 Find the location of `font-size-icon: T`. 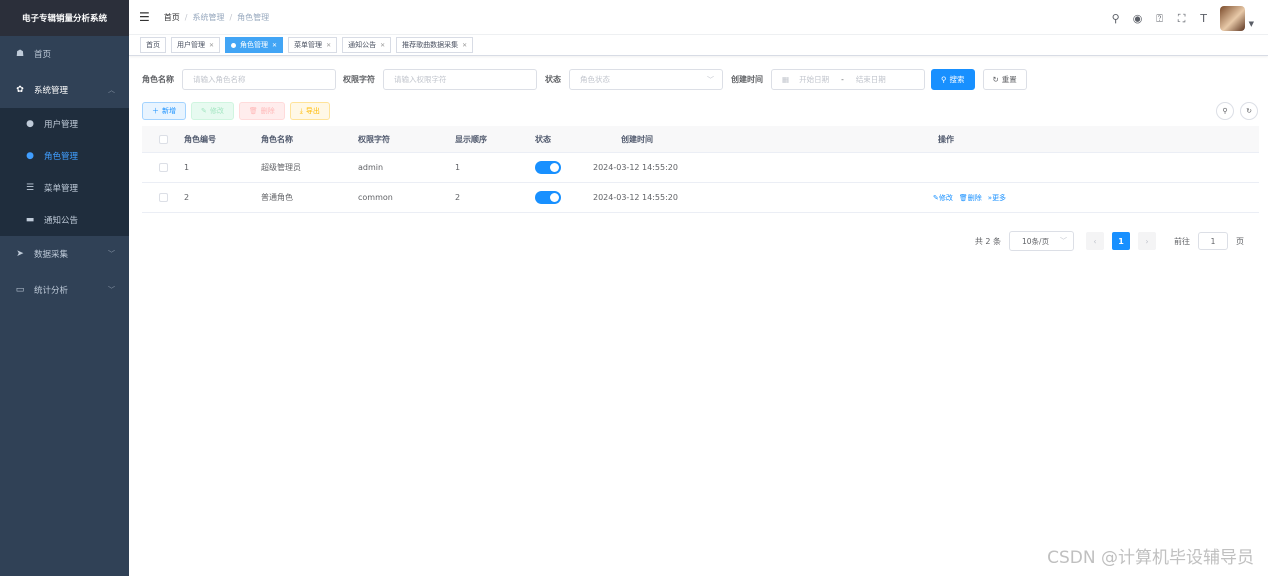

font-size-icon: T is located at coordinates (1204, 18).